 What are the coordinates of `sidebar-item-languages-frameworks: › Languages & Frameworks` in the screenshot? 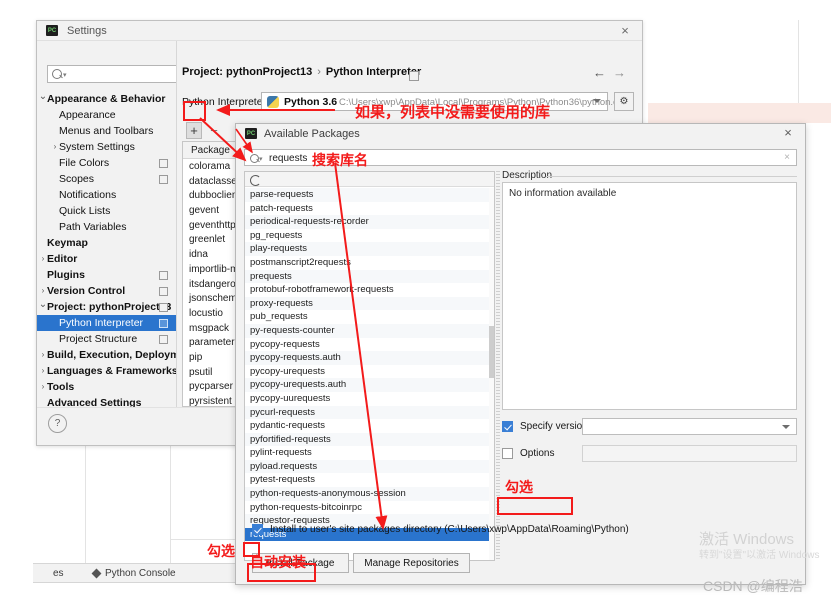 It's located at (106, 371).